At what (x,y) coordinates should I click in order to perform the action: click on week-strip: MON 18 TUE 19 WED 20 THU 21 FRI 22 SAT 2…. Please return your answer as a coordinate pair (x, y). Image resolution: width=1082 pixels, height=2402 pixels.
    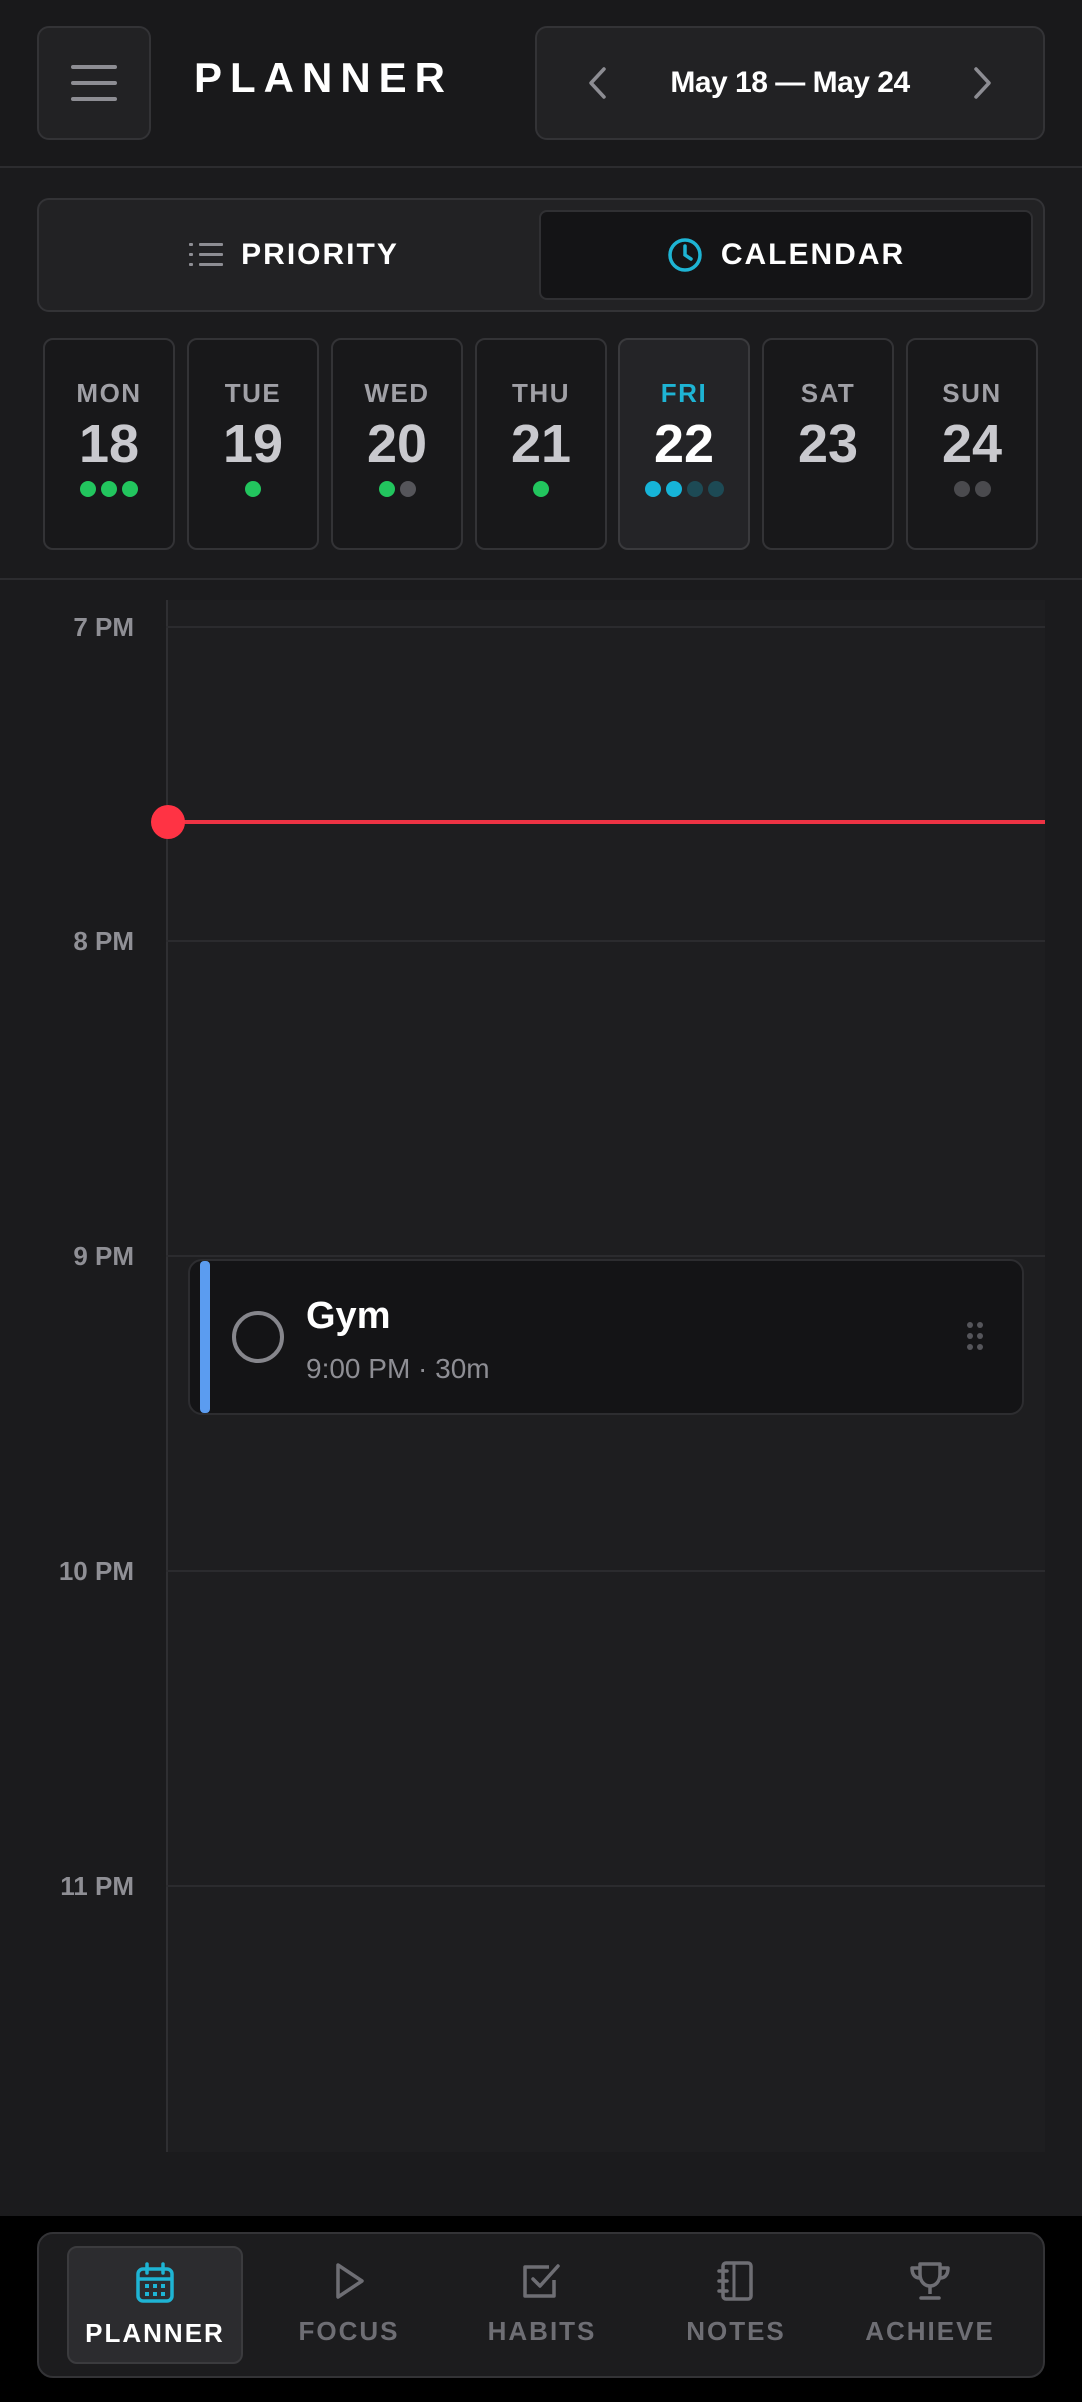
    Looking at the image, I should click on (541, 456).